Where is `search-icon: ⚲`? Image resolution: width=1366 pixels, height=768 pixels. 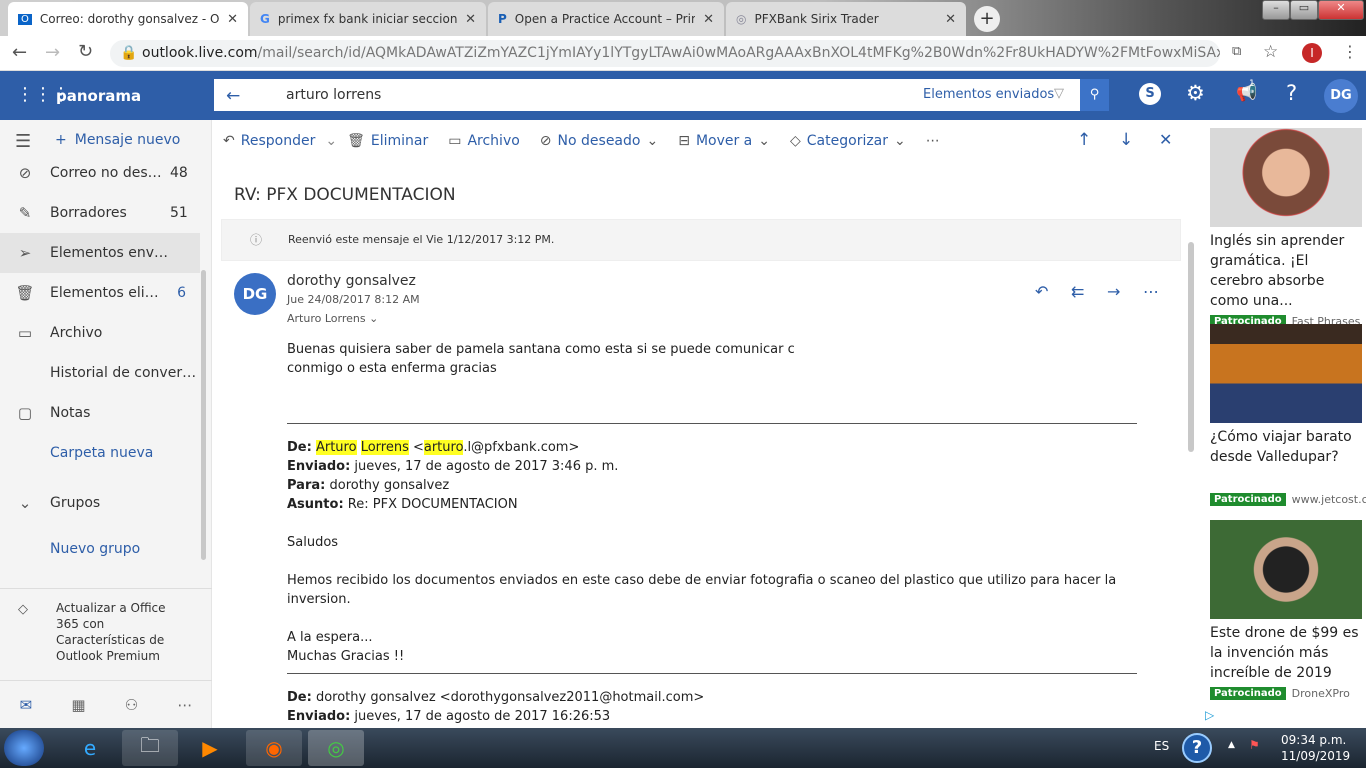 search-icon: ⚲ is located at coordinates (1094, 95).